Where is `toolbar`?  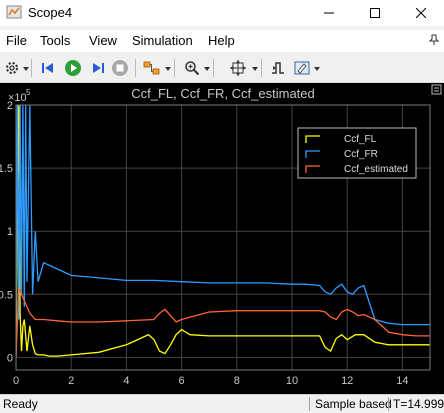
toolbar is located at coordinates (222, 68).